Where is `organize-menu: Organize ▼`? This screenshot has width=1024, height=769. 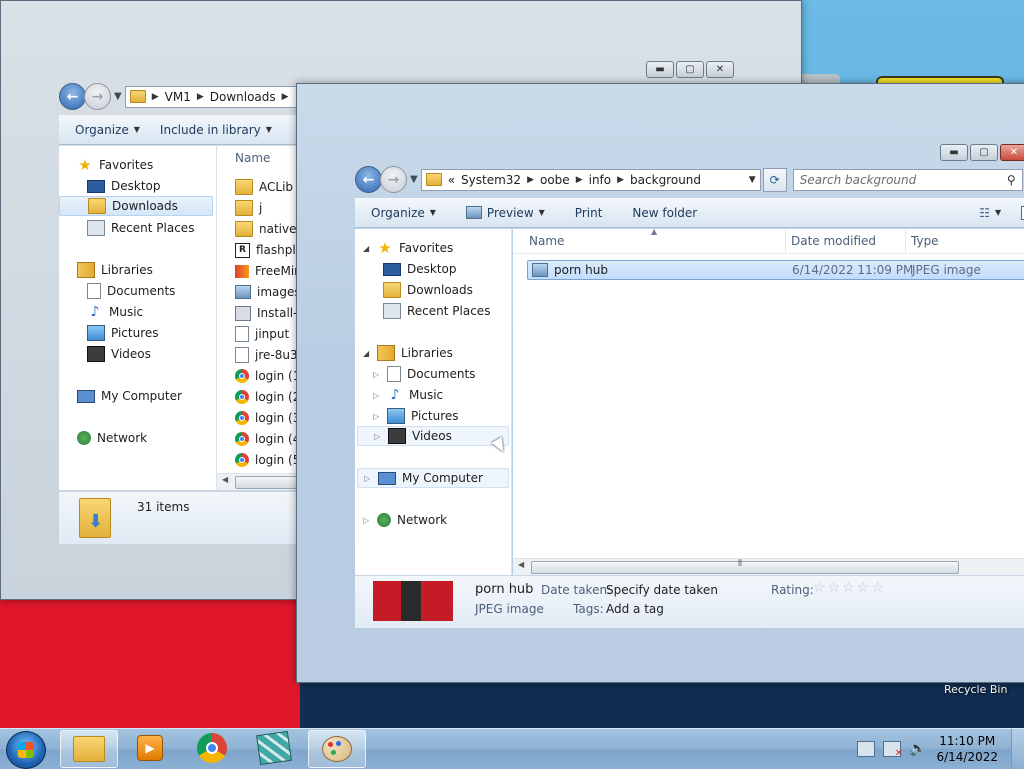 organize-menu: Organize ▼ is located at coordinates (107, 130).